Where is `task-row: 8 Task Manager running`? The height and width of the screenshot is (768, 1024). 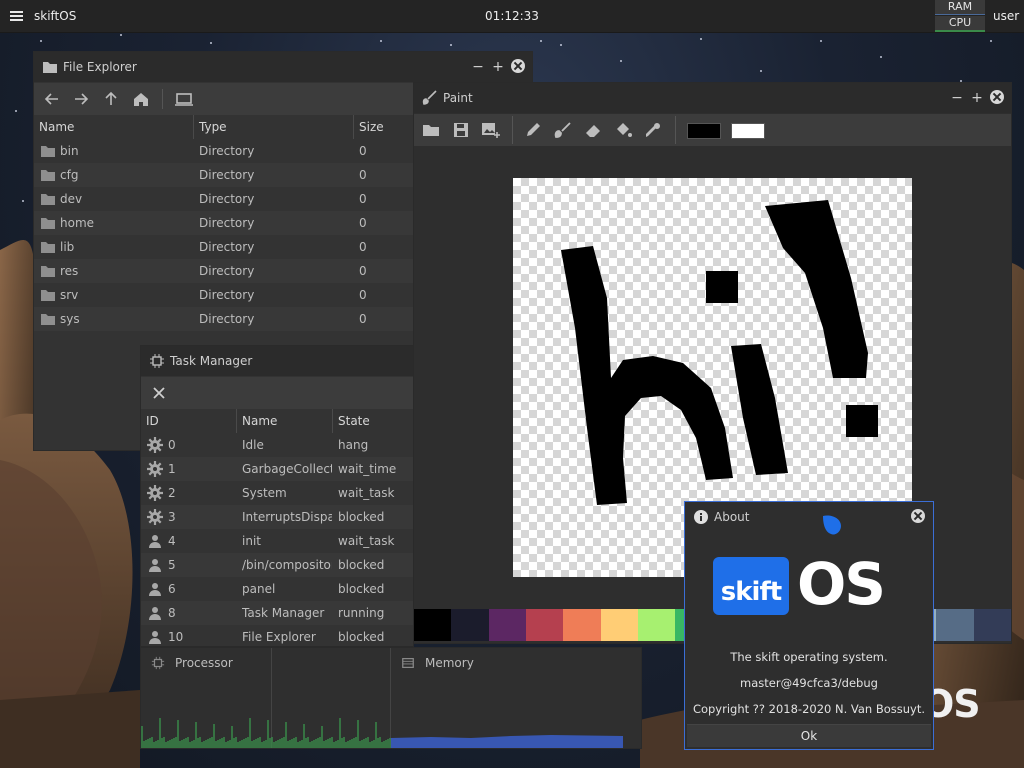 task-row: 8 Task Manager running is located at coordinates (277, 613).